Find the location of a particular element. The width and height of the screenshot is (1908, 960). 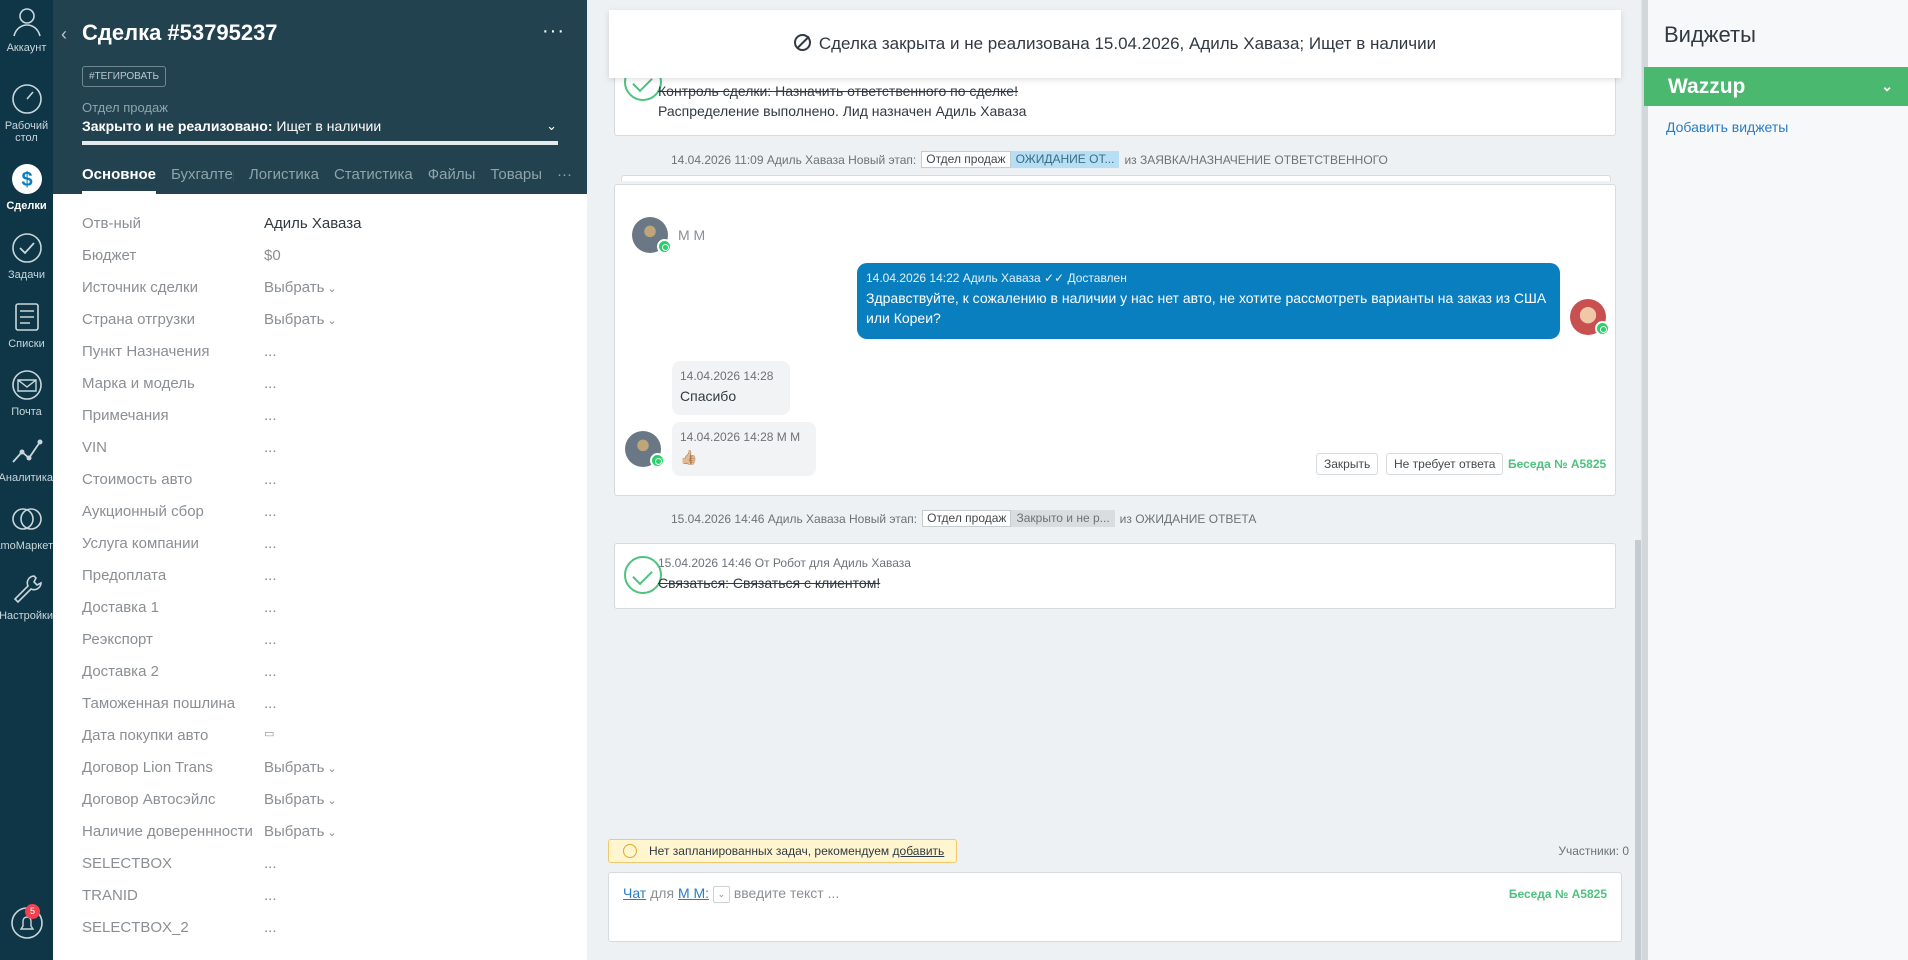

field-value: Выбрать is located at coordinates (294, 767).